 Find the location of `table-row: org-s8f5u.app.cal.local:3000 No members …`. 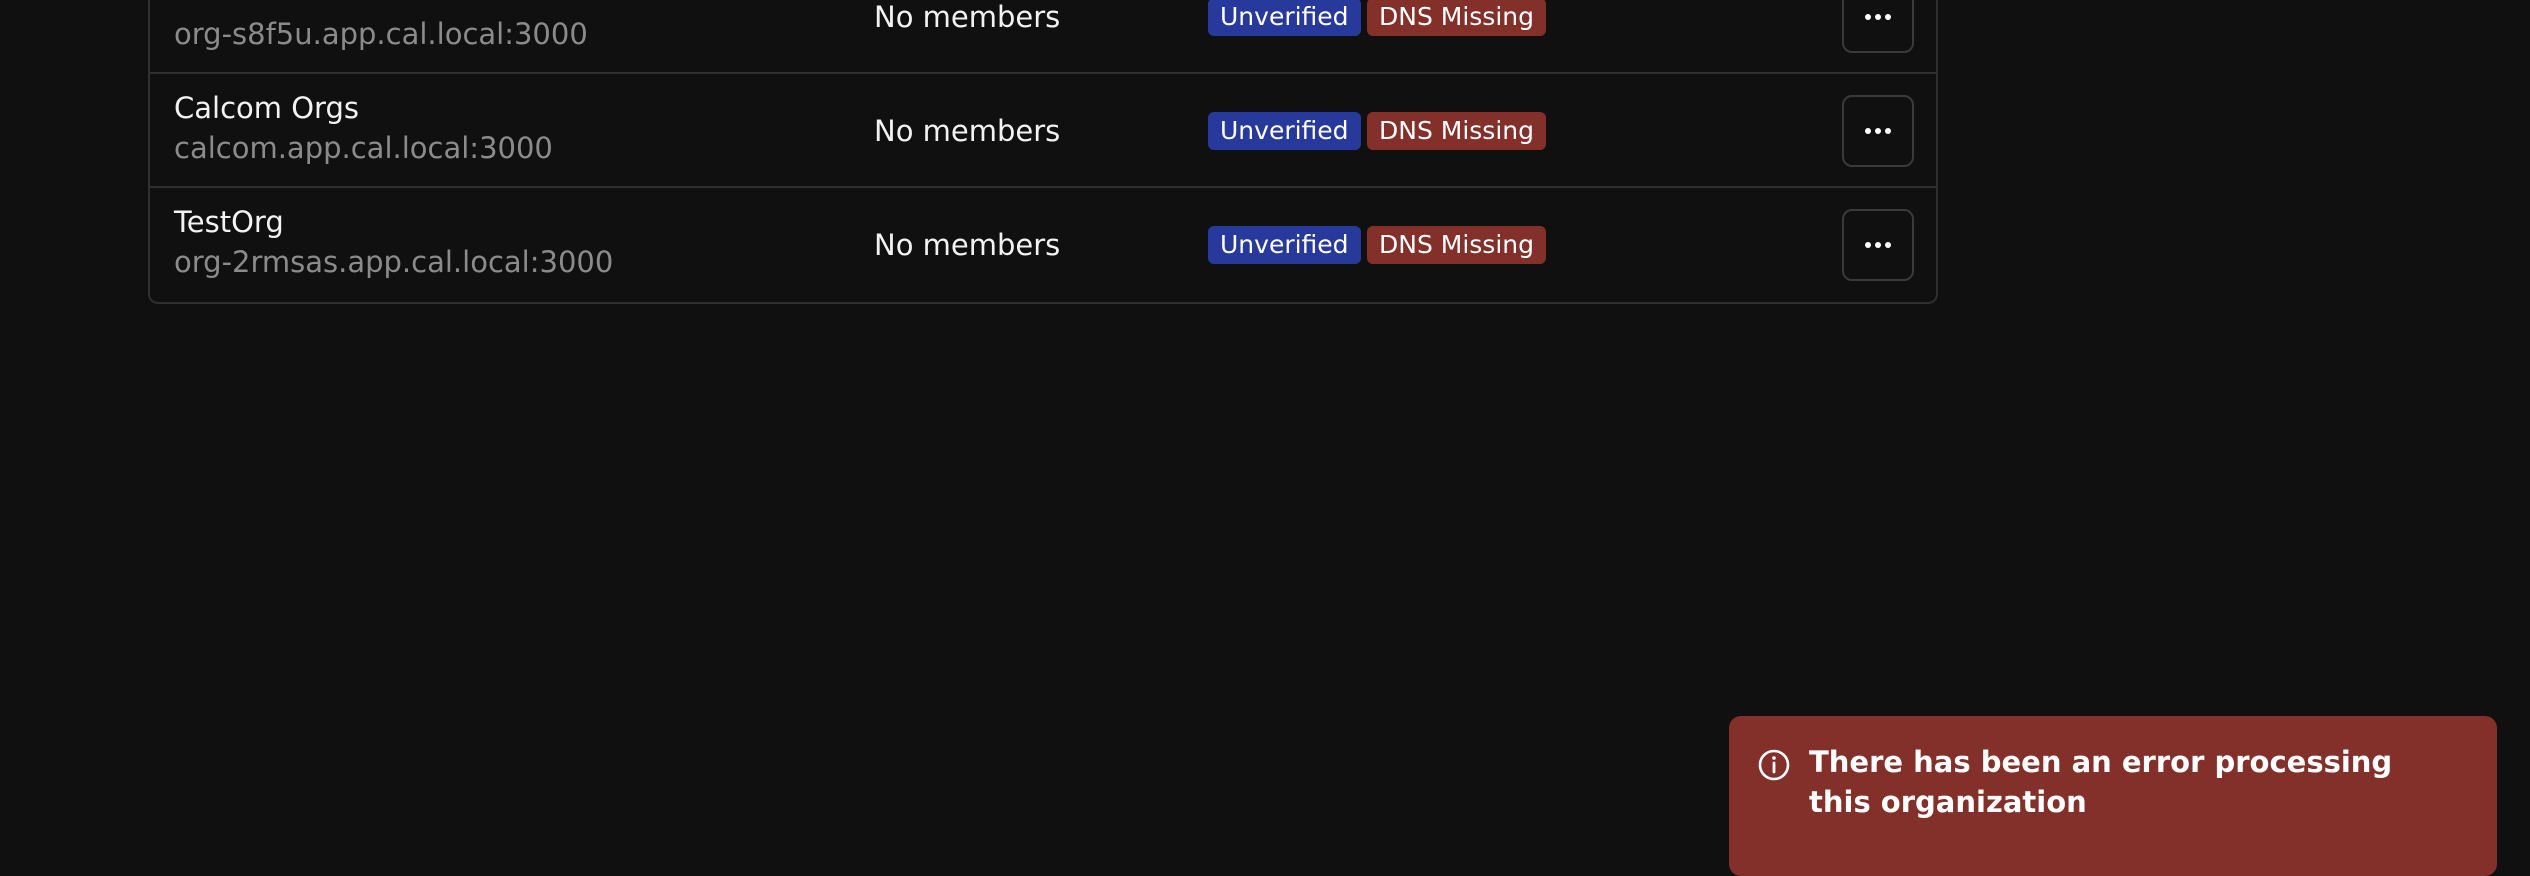

table-row: org-s8f5u.app.cal.local:3000 No members … is located at coordinates (1043, 37).